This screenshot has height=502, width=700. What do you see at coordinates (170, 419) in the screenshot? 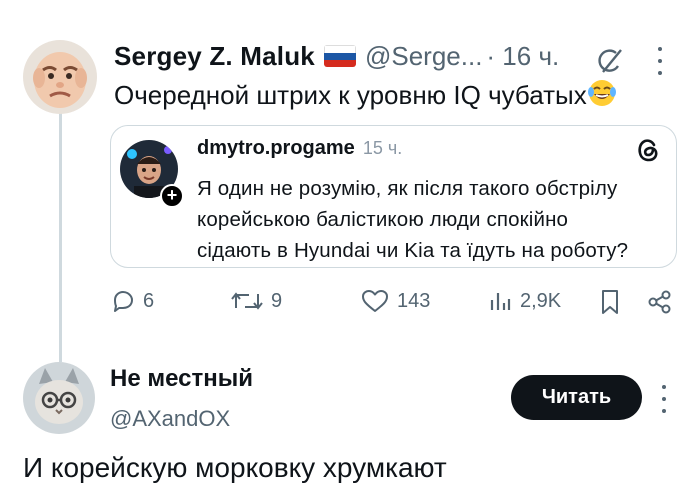
I see `reply-author-handle: @AXandOX` at bounding box center [170, 419].